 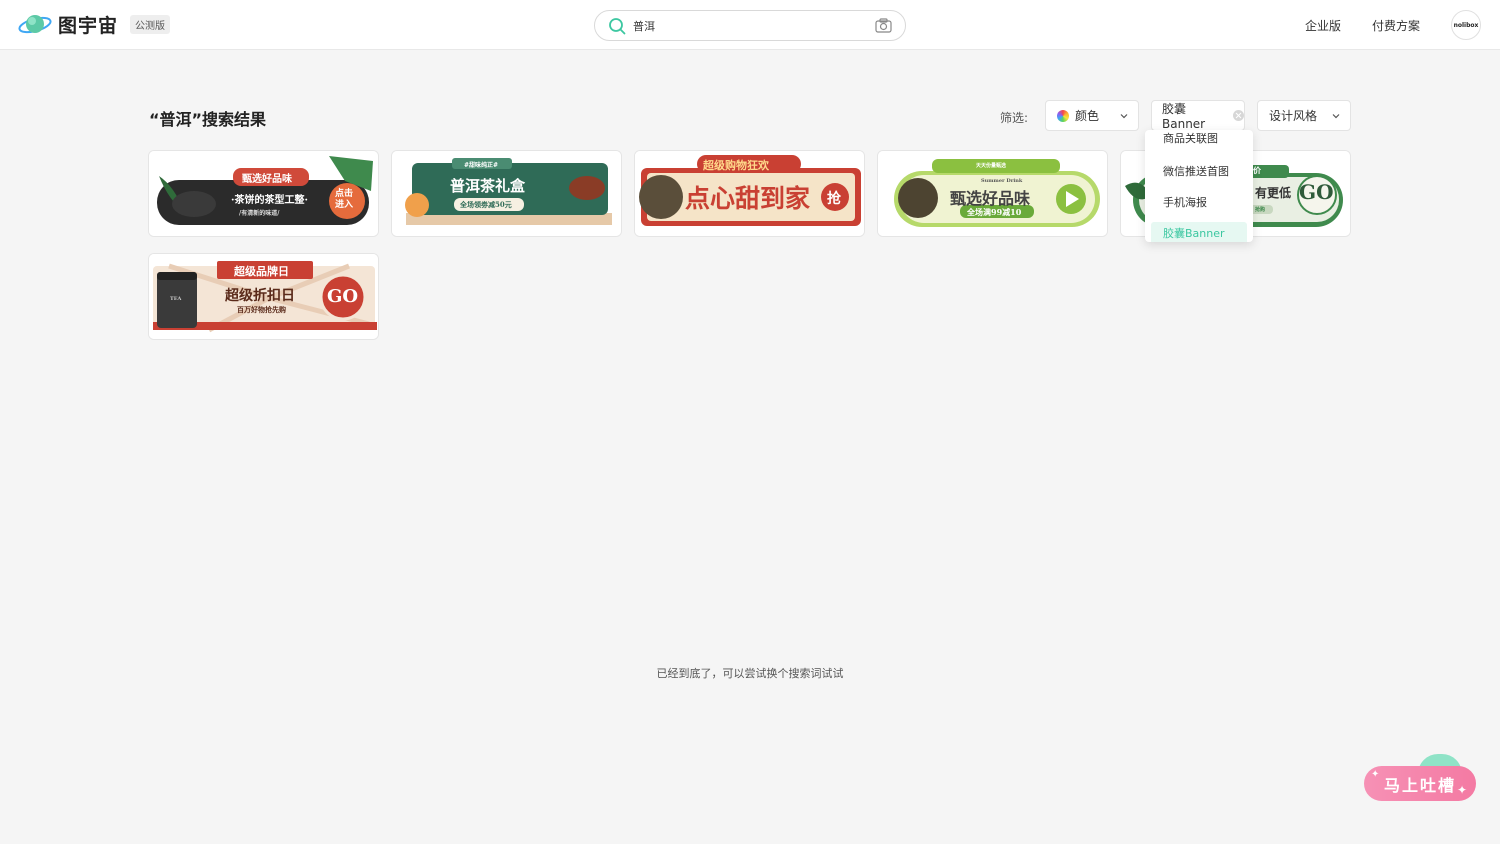 I want to click on logo: 图宇宙 公测版, so click(x=94, y=24).